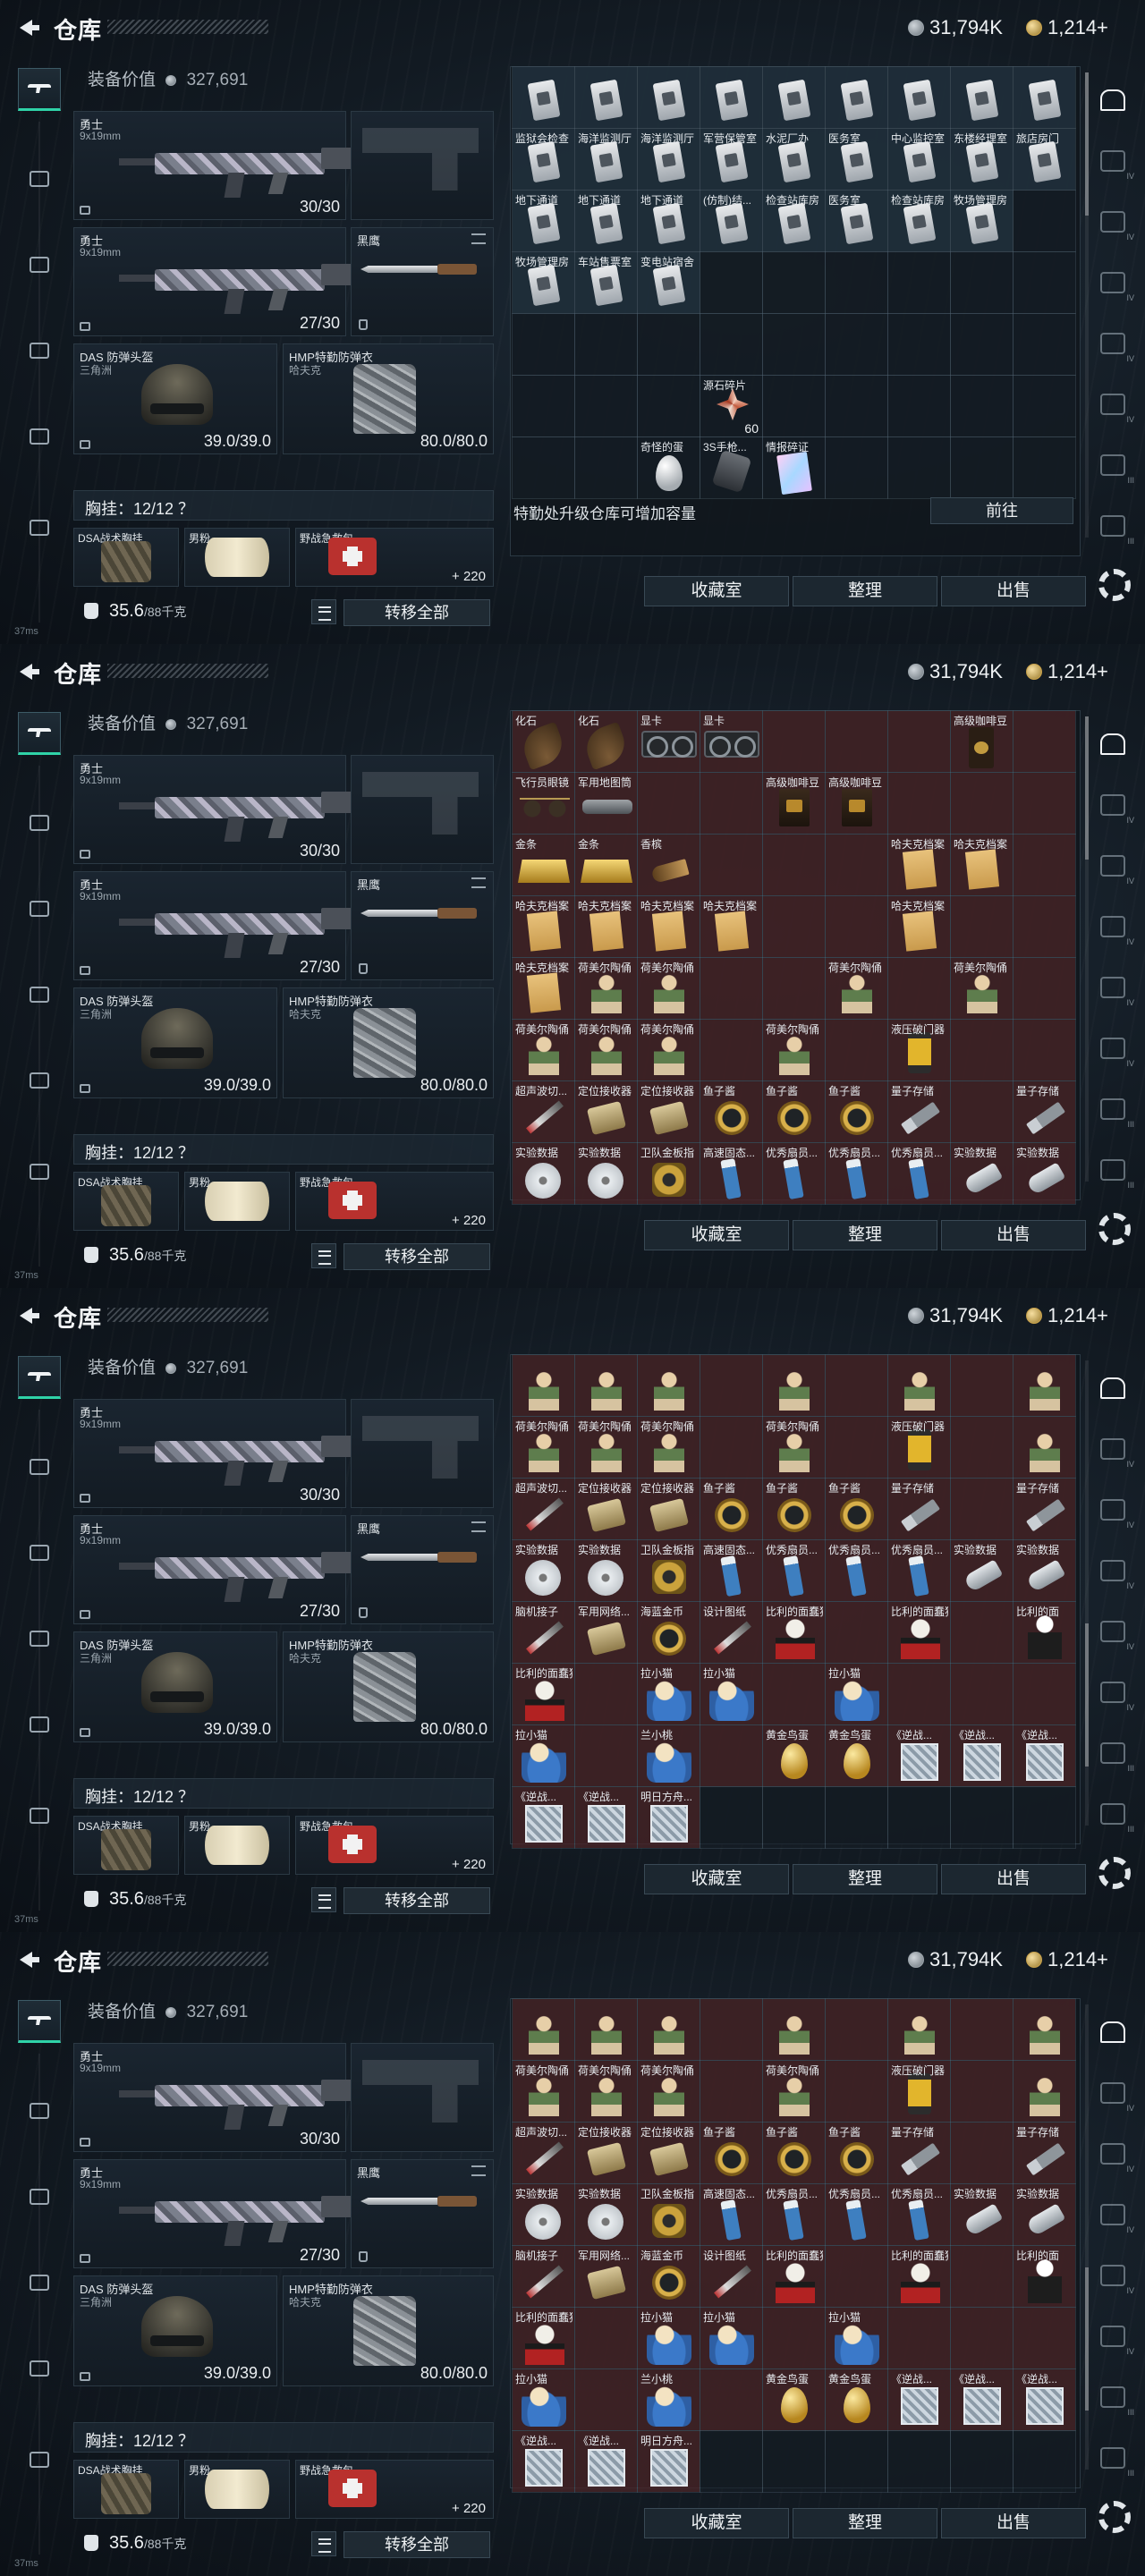  Describe the element at coordinates (1013, 1235) in the screenshot. I see `sell-button: 出售` at that location.